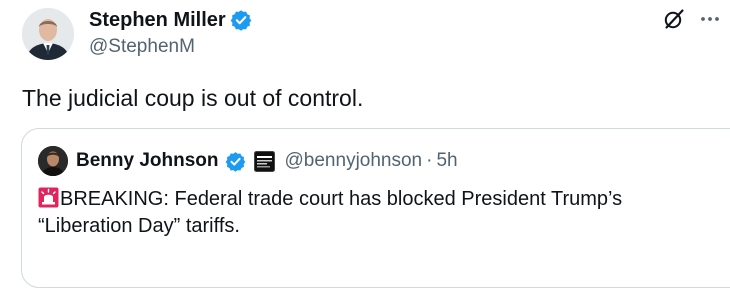 This screenshot has height=288, width=730. What do you see at coordinates (264, 161) in the screenshot?
I see `affiliate-badge-icon` at bounding box center [264, 161].